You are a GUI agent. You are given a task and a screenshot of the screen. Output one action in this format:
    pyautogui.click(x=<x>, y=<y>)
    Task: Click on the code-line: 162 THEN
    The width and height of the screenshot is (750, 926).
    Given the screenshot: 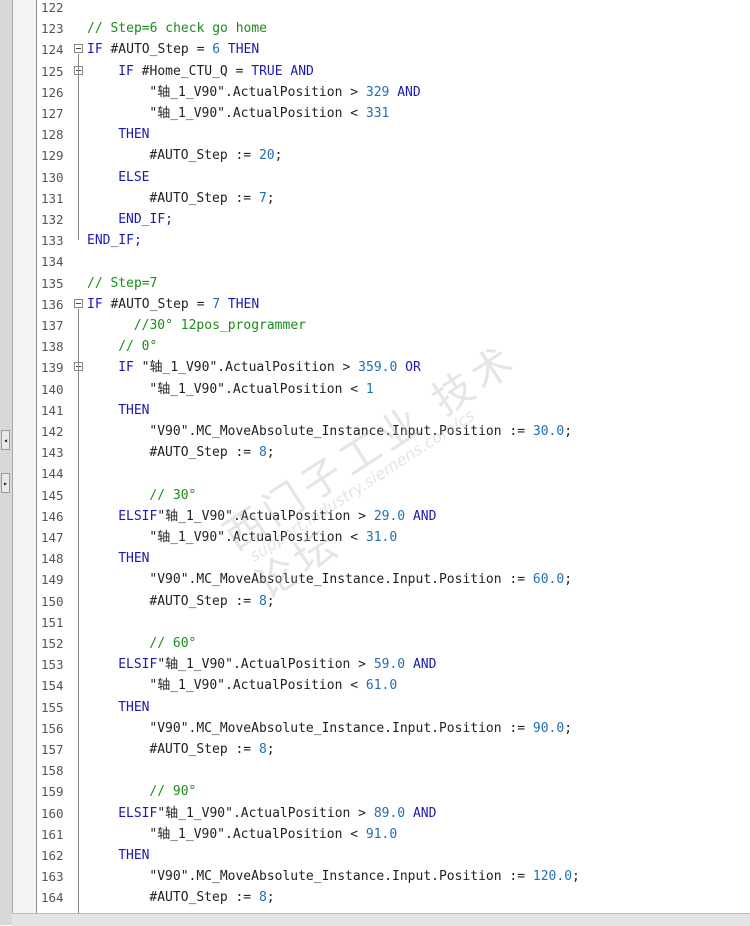 What is the action you would take?
    pyautogui.click(x=393, y=855)
    